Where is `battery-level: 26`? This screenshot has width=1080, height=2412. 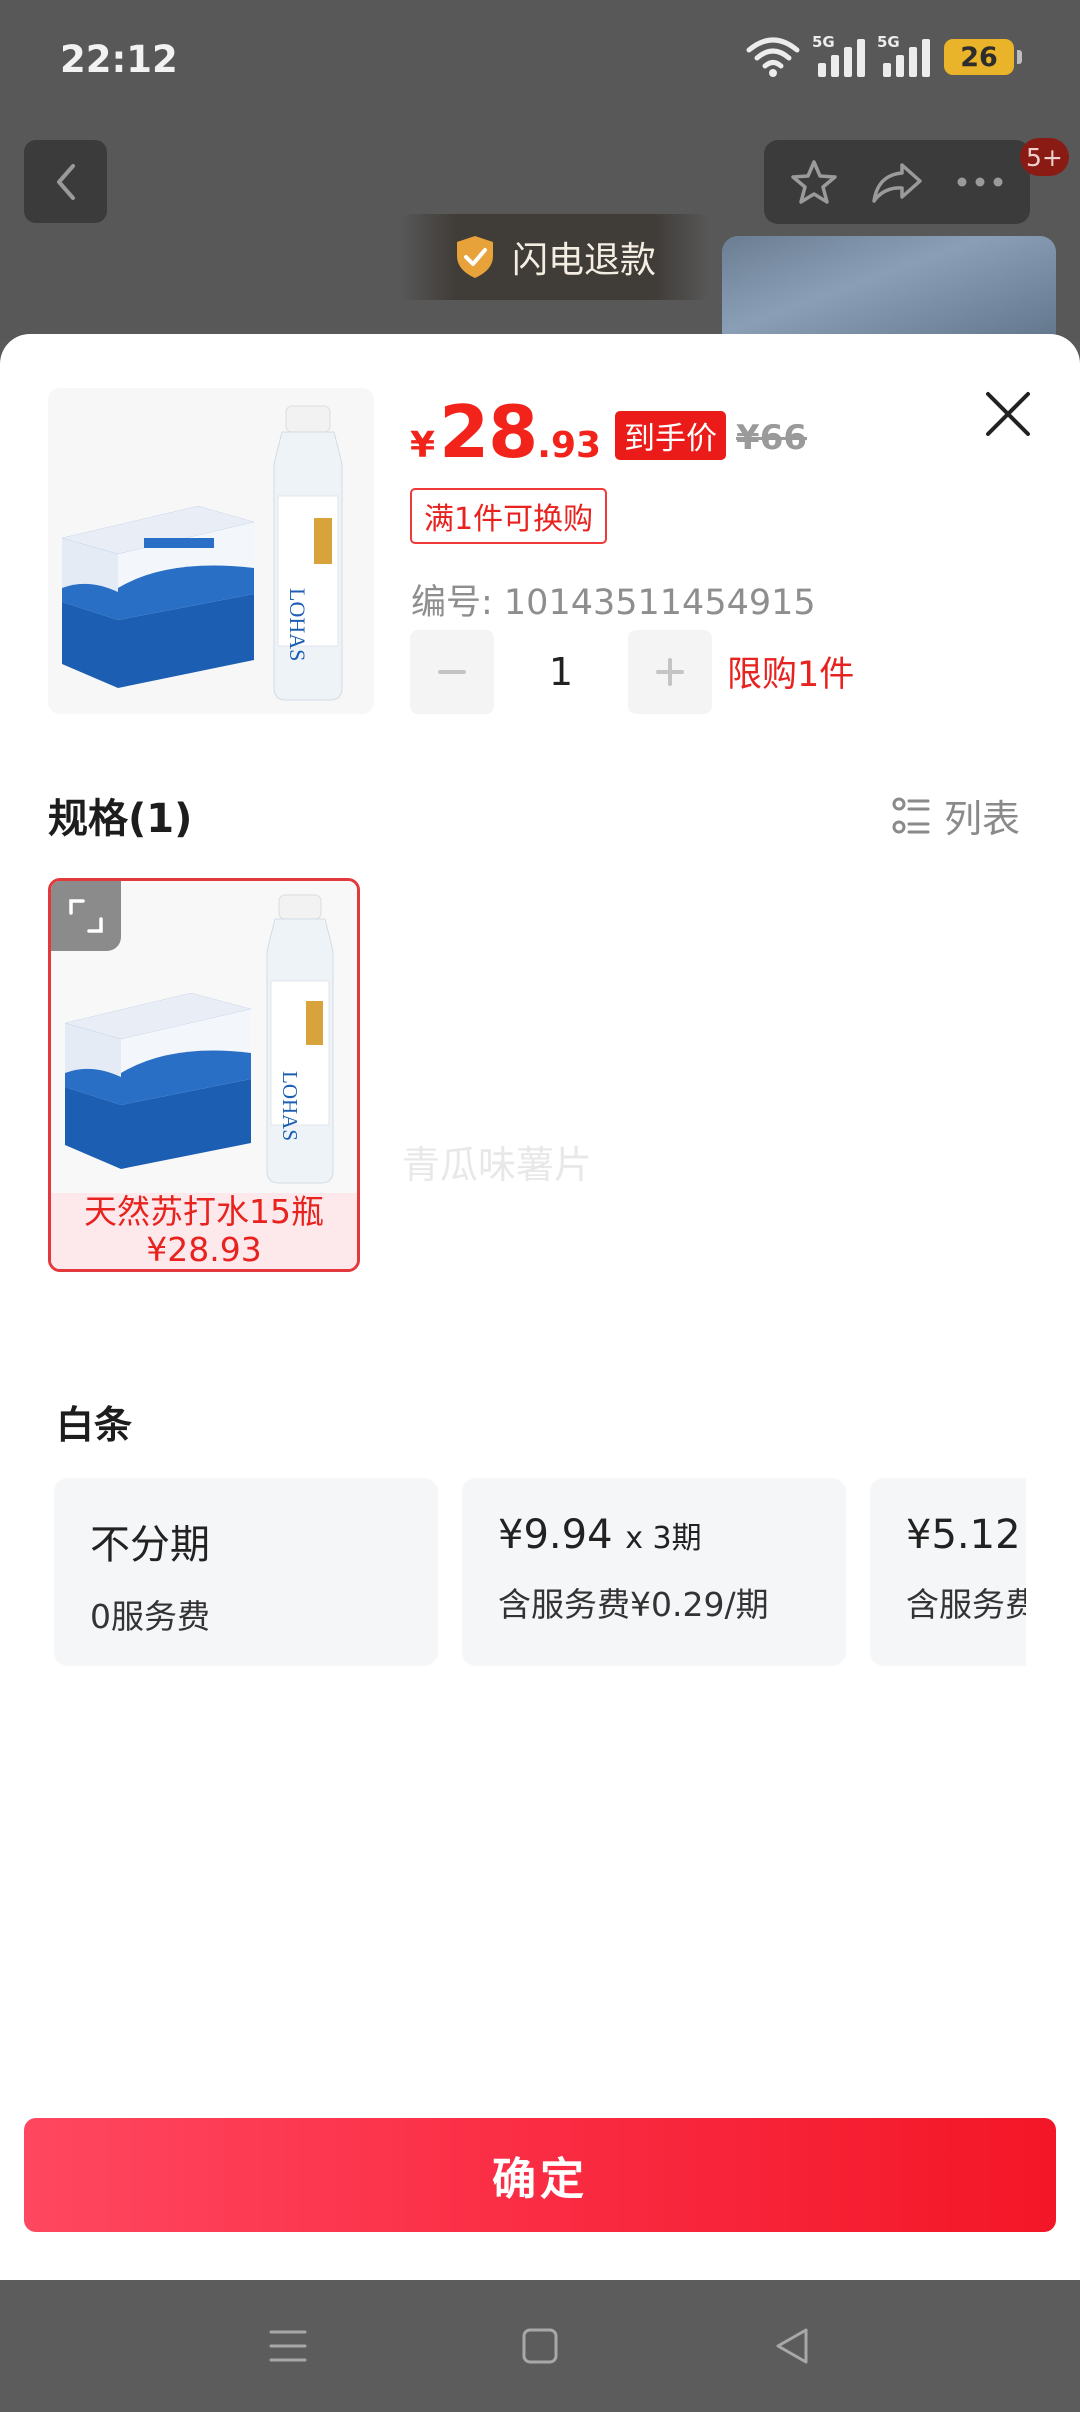
battery-level: 26 is located at coordinates (979, 57).